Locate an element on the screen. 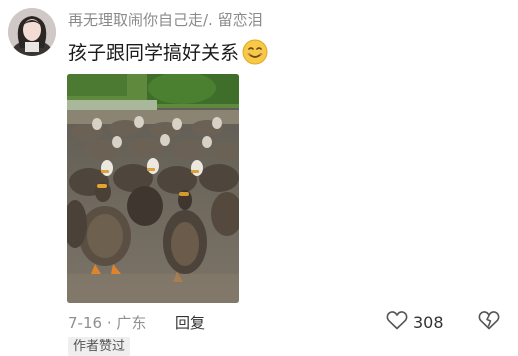  comment-username: 再无理取闹你自己走/. 留恋泪 is located at coordinates (165, 19).